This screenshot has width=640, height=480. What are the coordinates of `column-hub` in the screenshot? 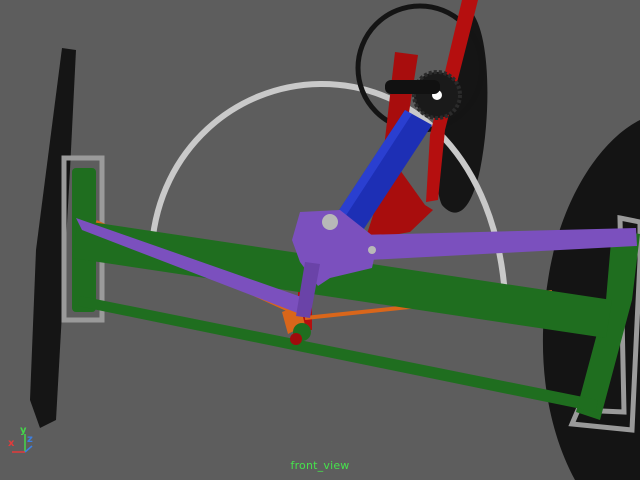 It's located at (330, 222).